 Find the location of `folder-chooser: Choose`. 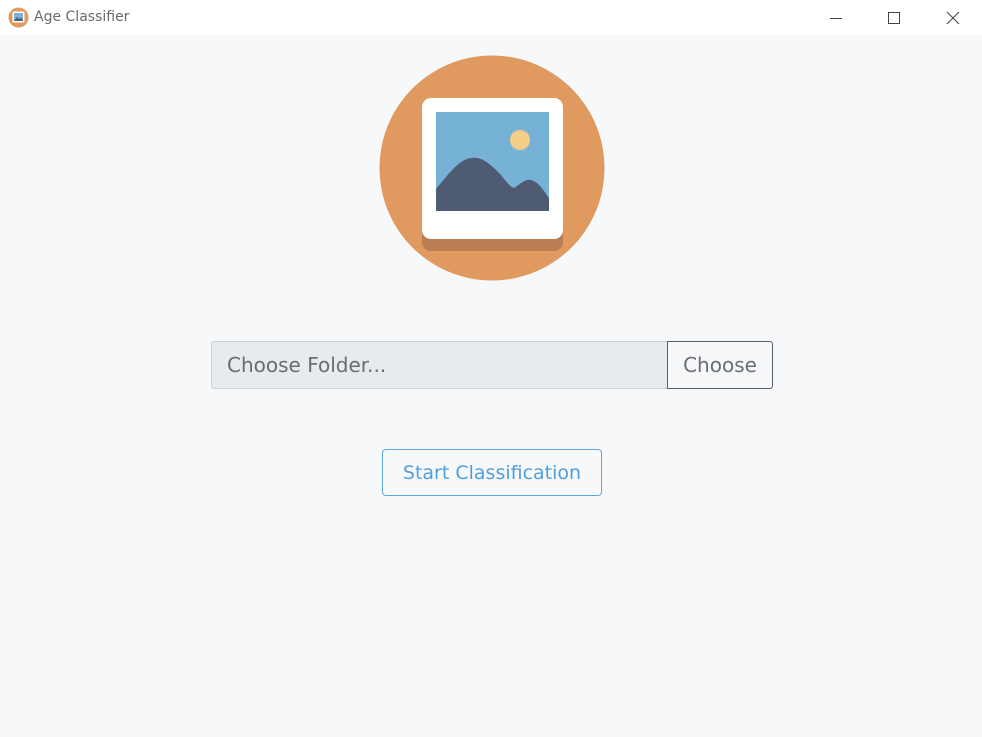

folder-chooser: Choose is located at coordinates (492, 365).